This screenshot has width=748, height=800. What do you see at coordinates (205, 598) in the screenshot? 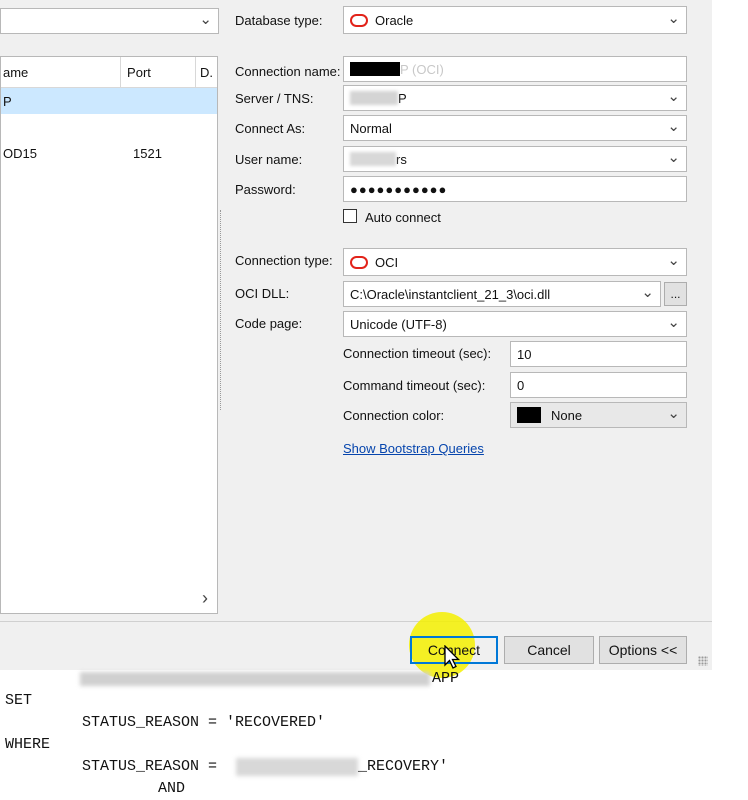
I see `scroll-right-arrow-icon: ›` at bounding box center [205, 598].